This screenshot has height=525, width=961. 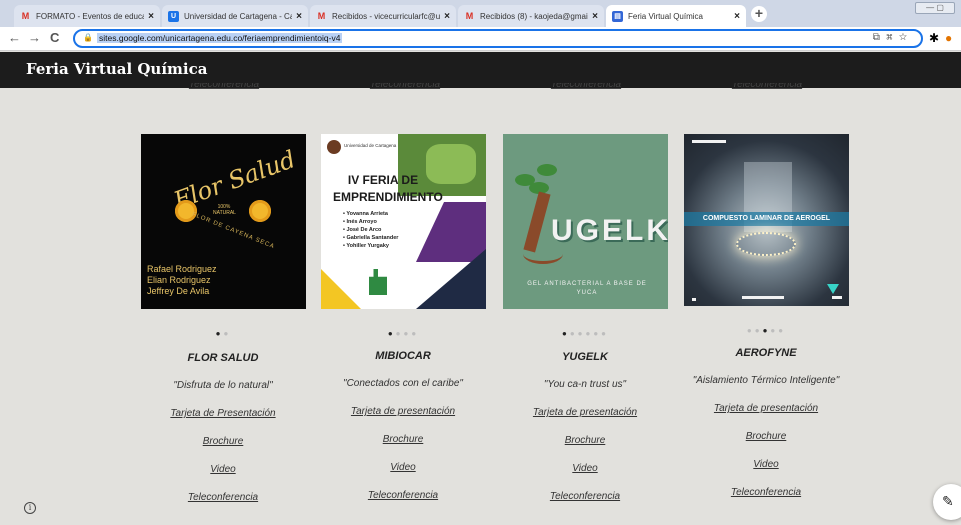 What do you see at coordinates (223, 413) in the screenshot?
I see `presentation-card-link: Tarjeta de Presentación` at bounding box center [223, 413].